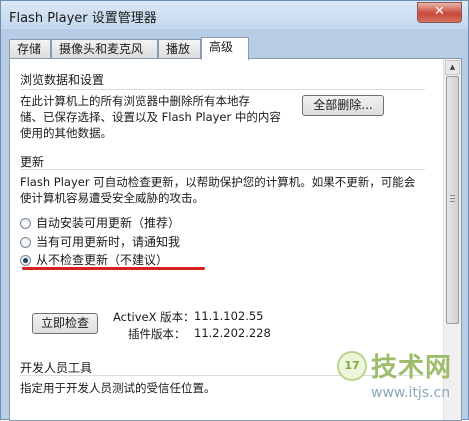  What do you see at coordinates (83, 18) in the screenshot?
I see `window-title: Flash Player 设置管理器` at bounding box center [83, 18].